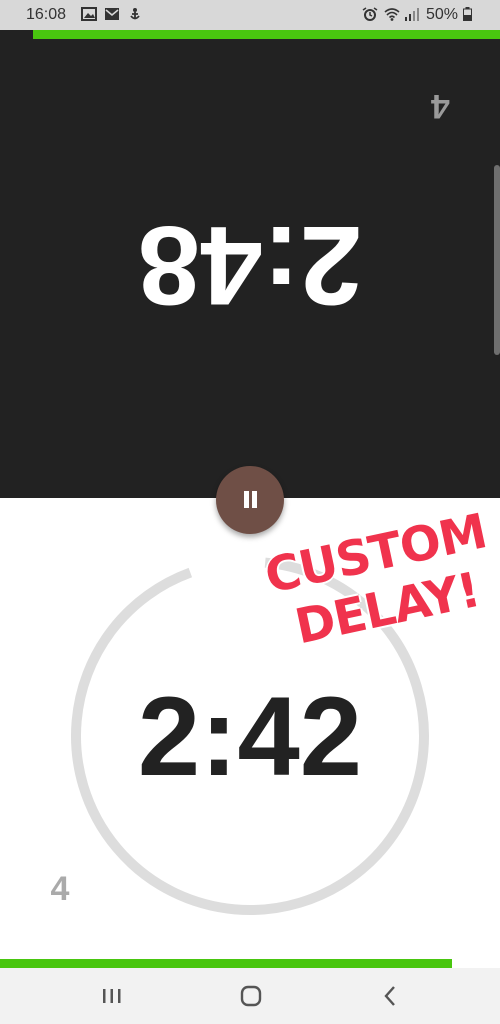  I want to click on top-player-move-count: 4, so click(440, 106).